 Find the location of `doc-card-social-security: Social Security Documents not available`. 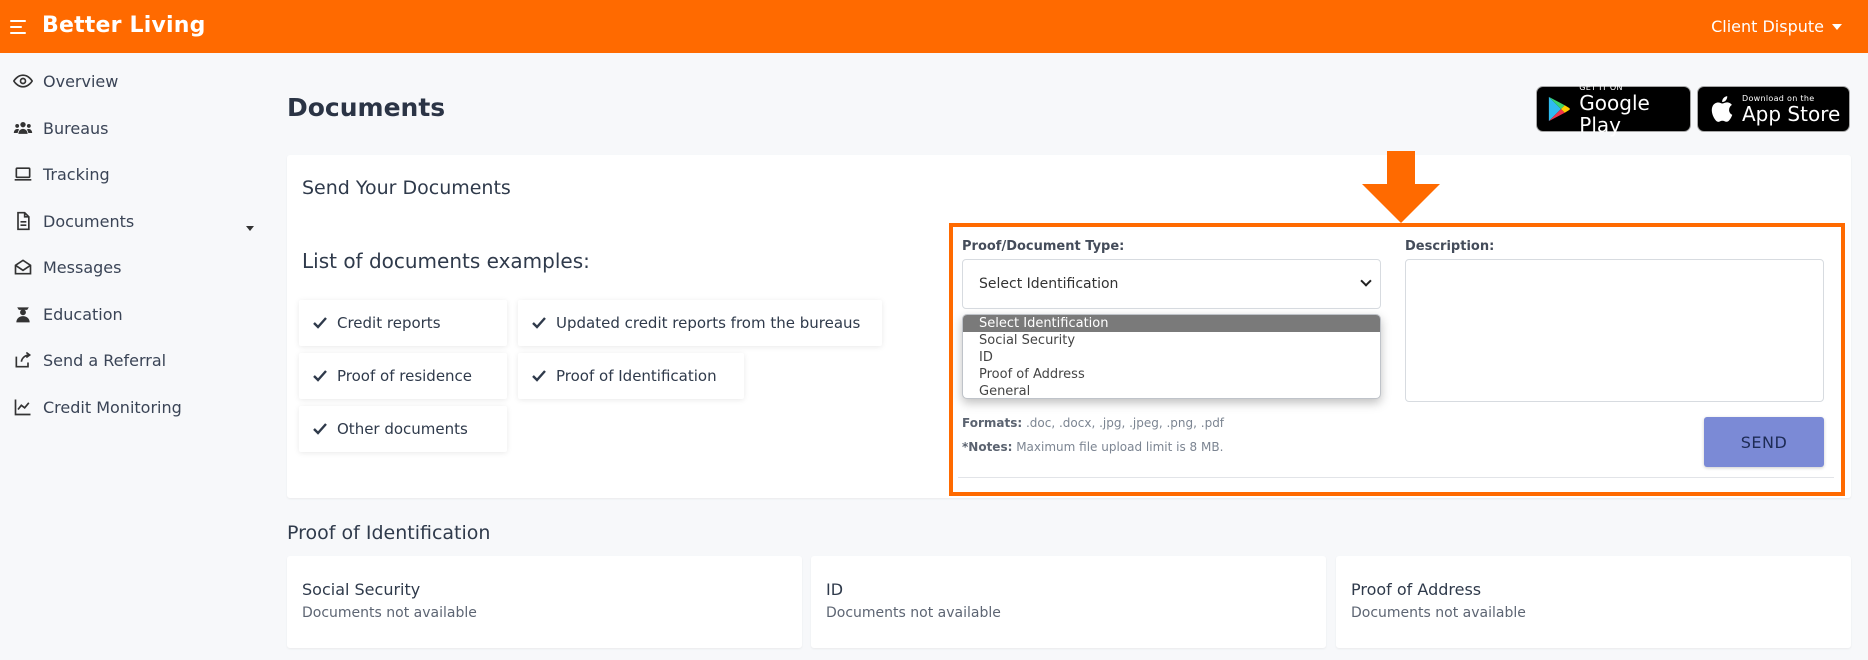

doc-card-social-security: Social Security Documents not available is located at coordinates (544, 602).